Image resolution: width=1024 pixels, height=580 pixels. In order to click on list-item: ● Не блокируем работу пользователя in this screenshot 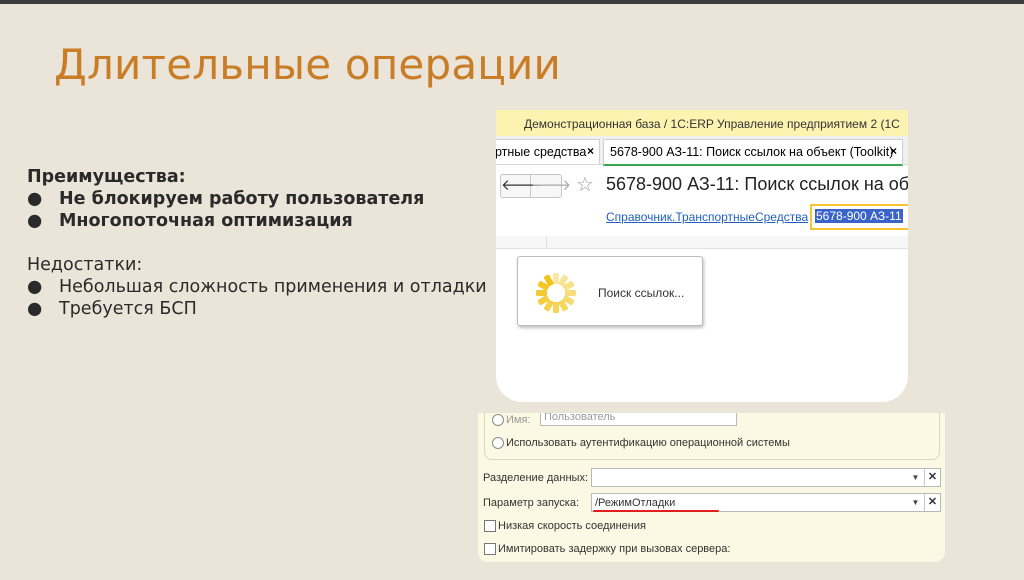, I will do `click(226, 199)`.